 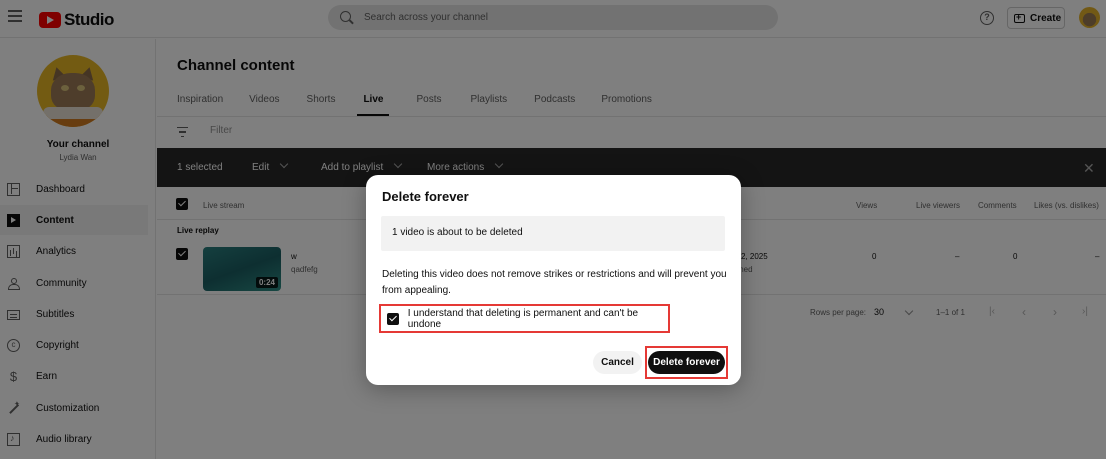 I want to click on cancel-button: Cancel, so click(x=617, y=362).